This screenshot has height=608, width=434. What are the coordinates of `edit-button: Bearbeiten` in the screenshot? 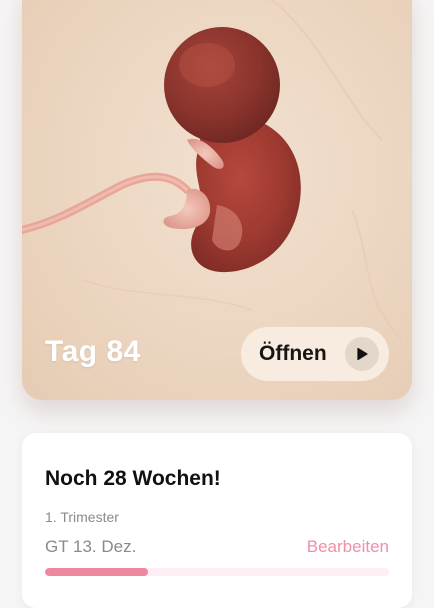 It's located at (348, 547).